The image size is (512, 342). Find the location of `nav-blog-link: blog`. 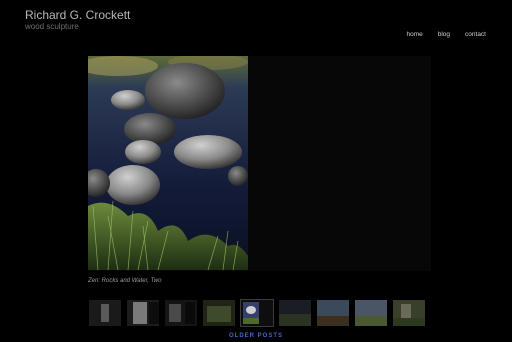

nav-blog-link: blog is located at coordinates (444, 34).